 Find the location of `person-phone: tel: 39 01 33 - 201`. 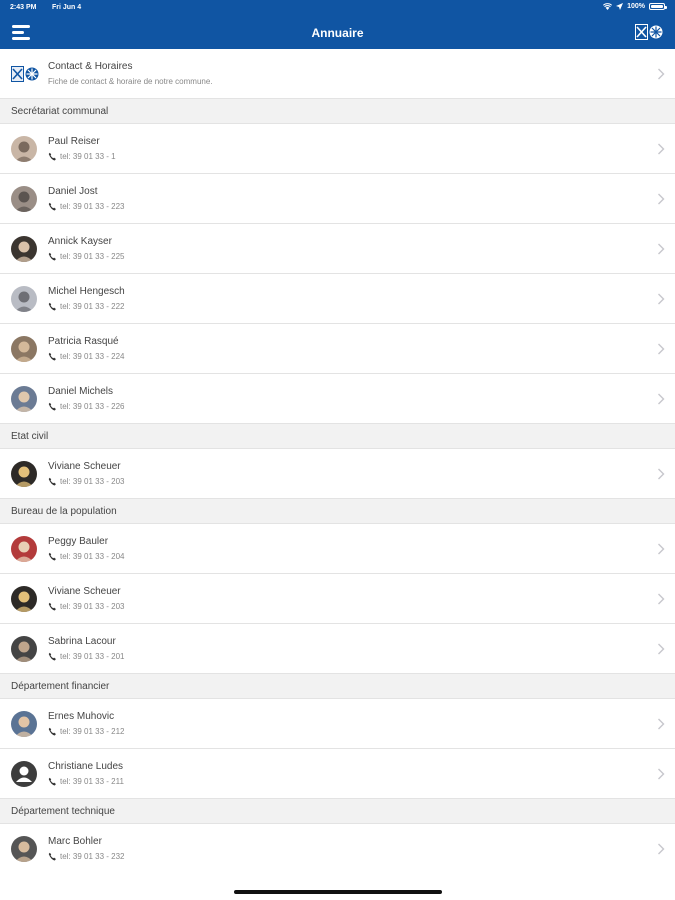

person-phone: tel: 39 01 33 - 201 is located at coordinates (86, 656).